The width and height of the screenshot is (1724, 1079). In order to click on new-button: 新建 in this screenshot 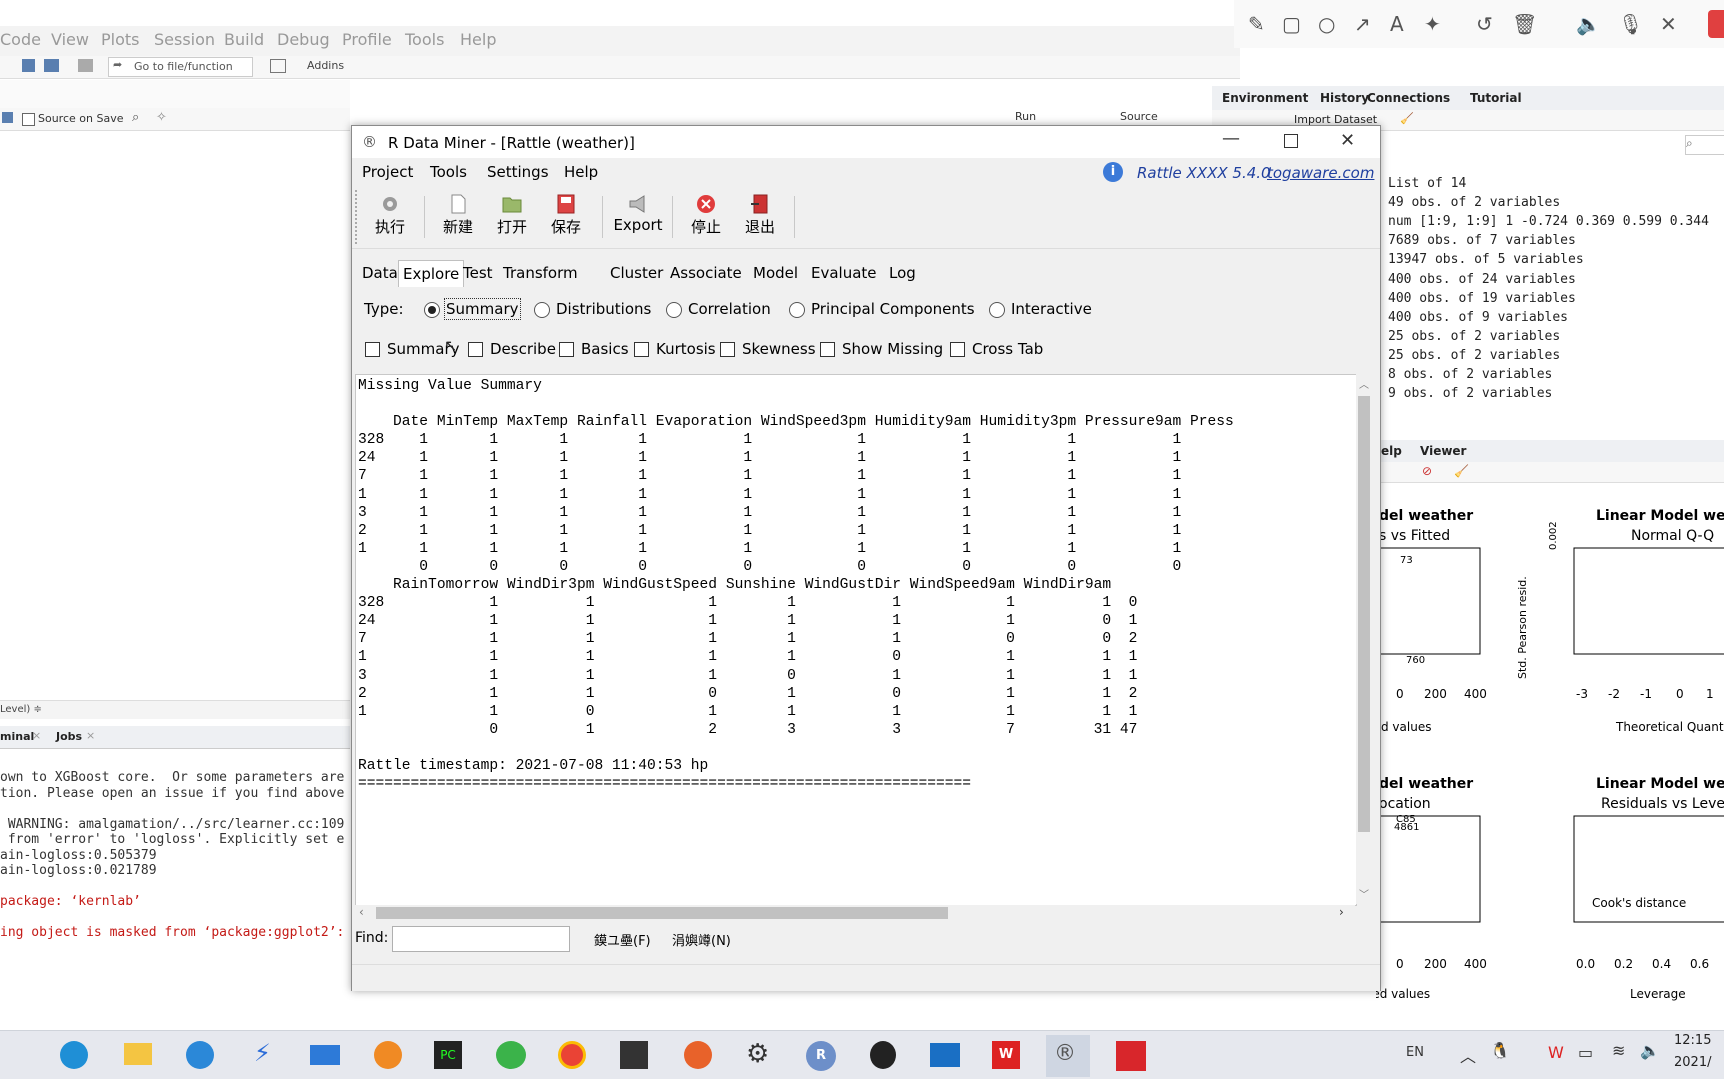, I will do `click(458, 217)`.